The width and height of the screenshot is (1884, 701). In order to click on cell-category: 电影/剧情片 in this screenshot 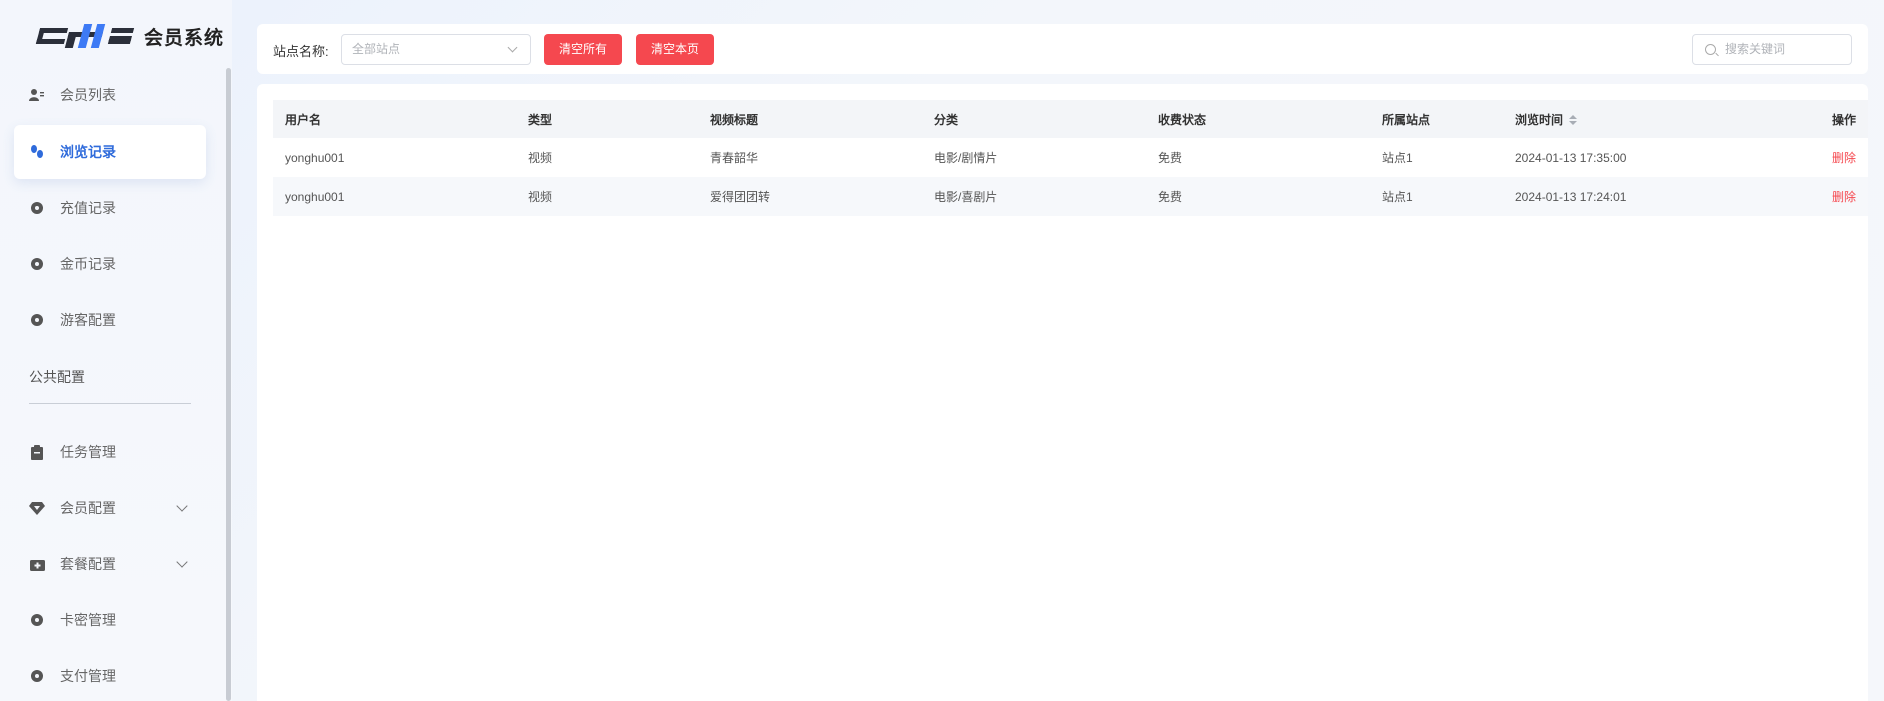, I will do `click(966, 158)`.